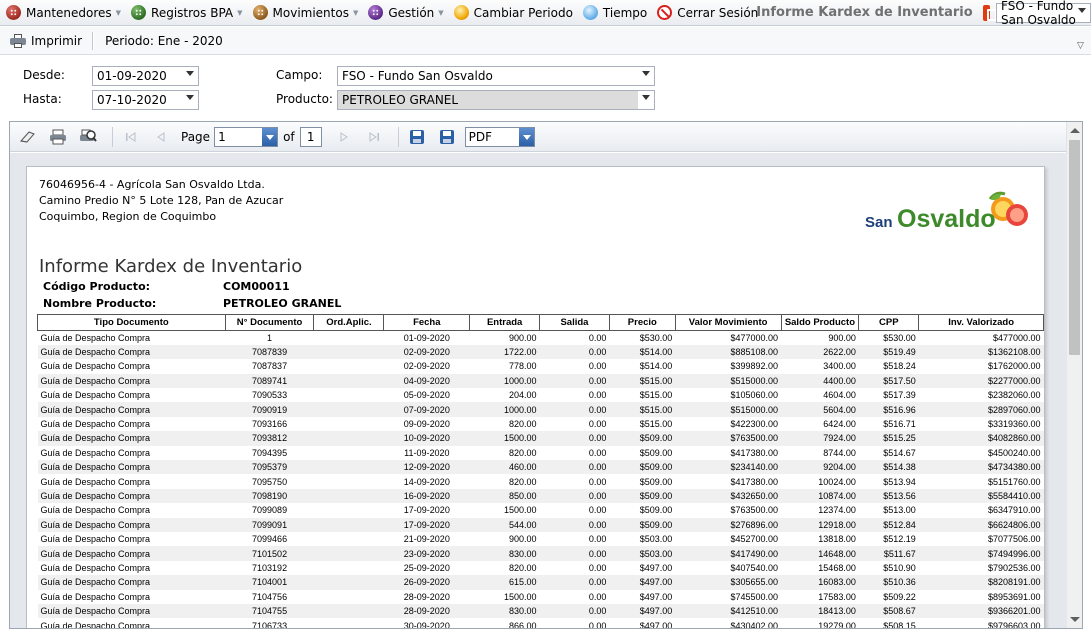 The image size is (1091, 633). Describe the element at coordinates (28, 137) in the screenshot. I see `parameters-icon` at that location.